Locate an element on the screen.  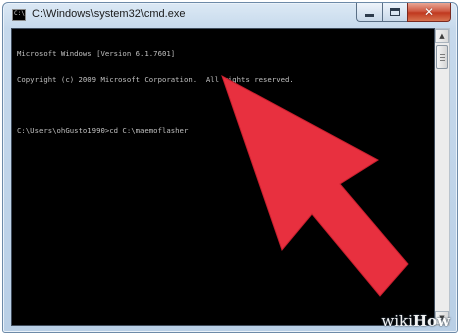
cmd-icon-glyph: C:\ is located at coordinates (19, 13).